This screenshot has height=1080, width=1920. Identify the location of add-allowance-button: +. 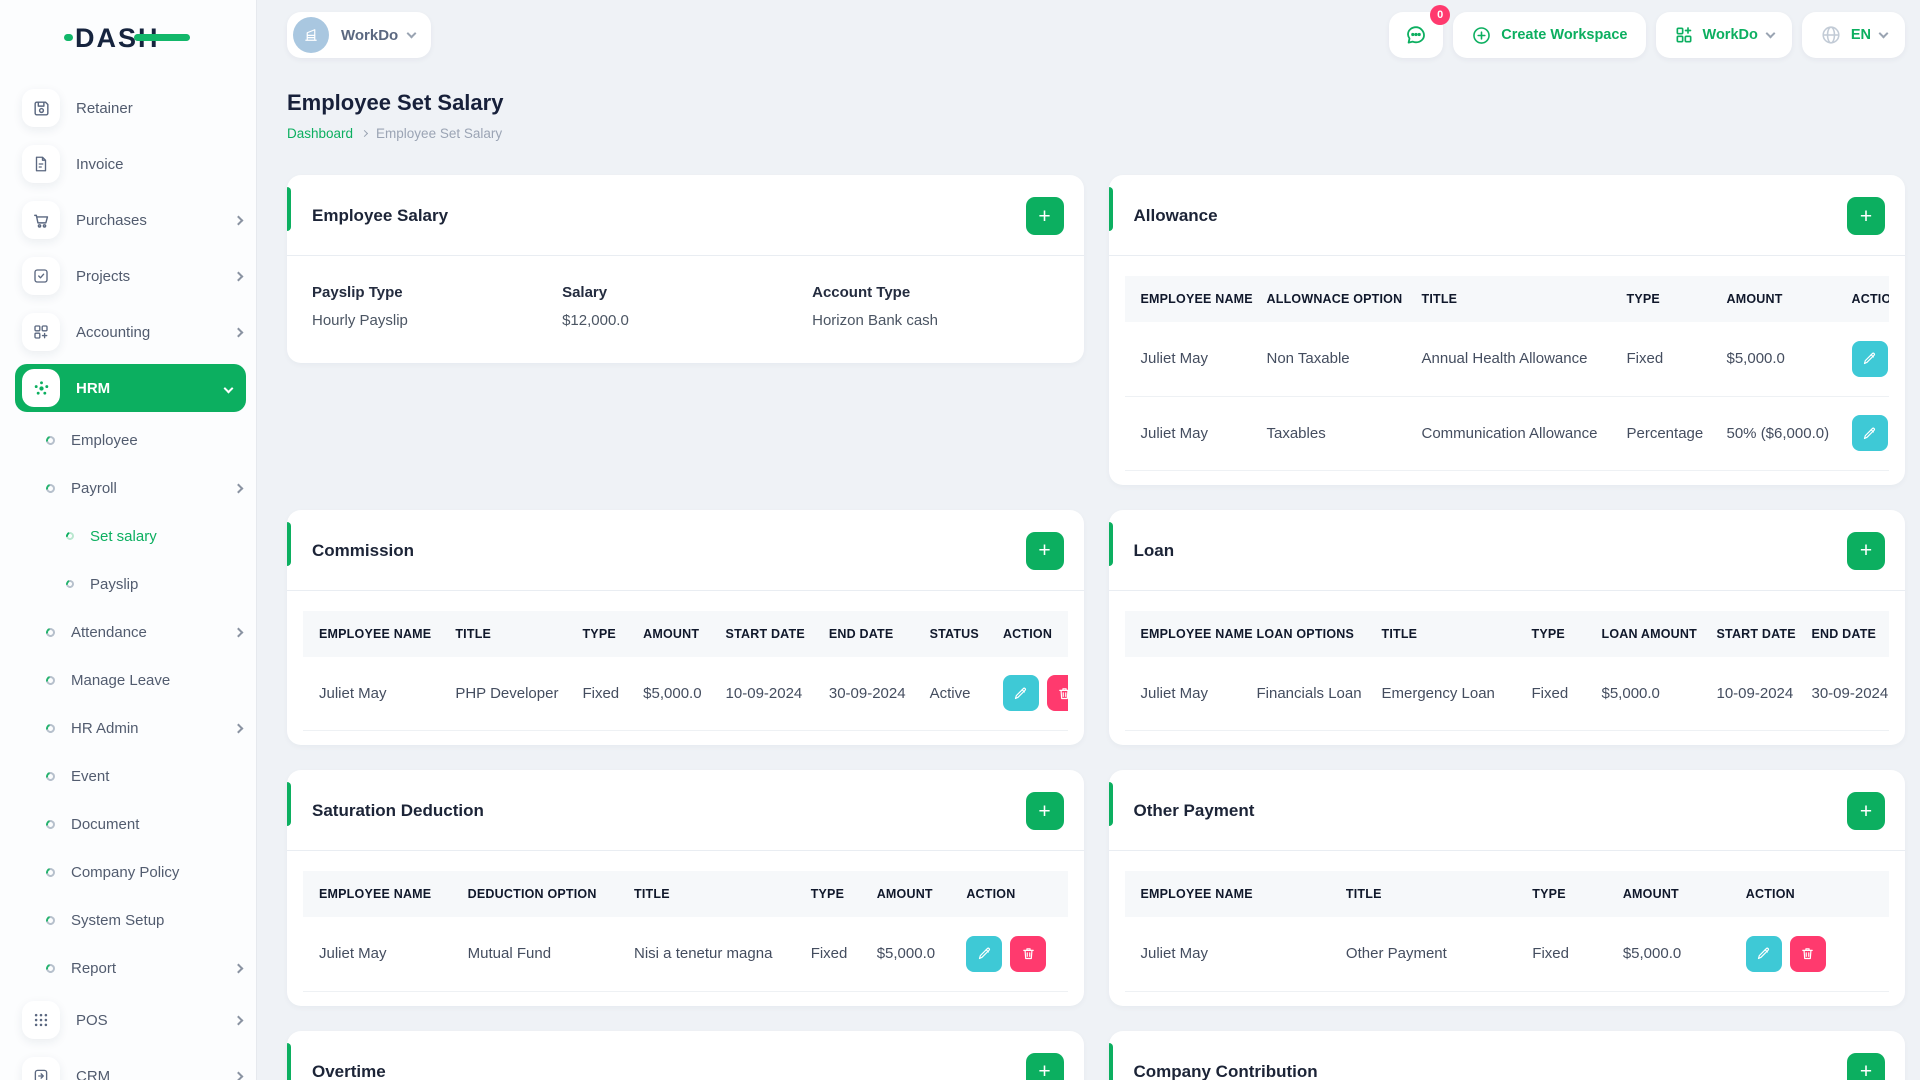
(1866, 216).